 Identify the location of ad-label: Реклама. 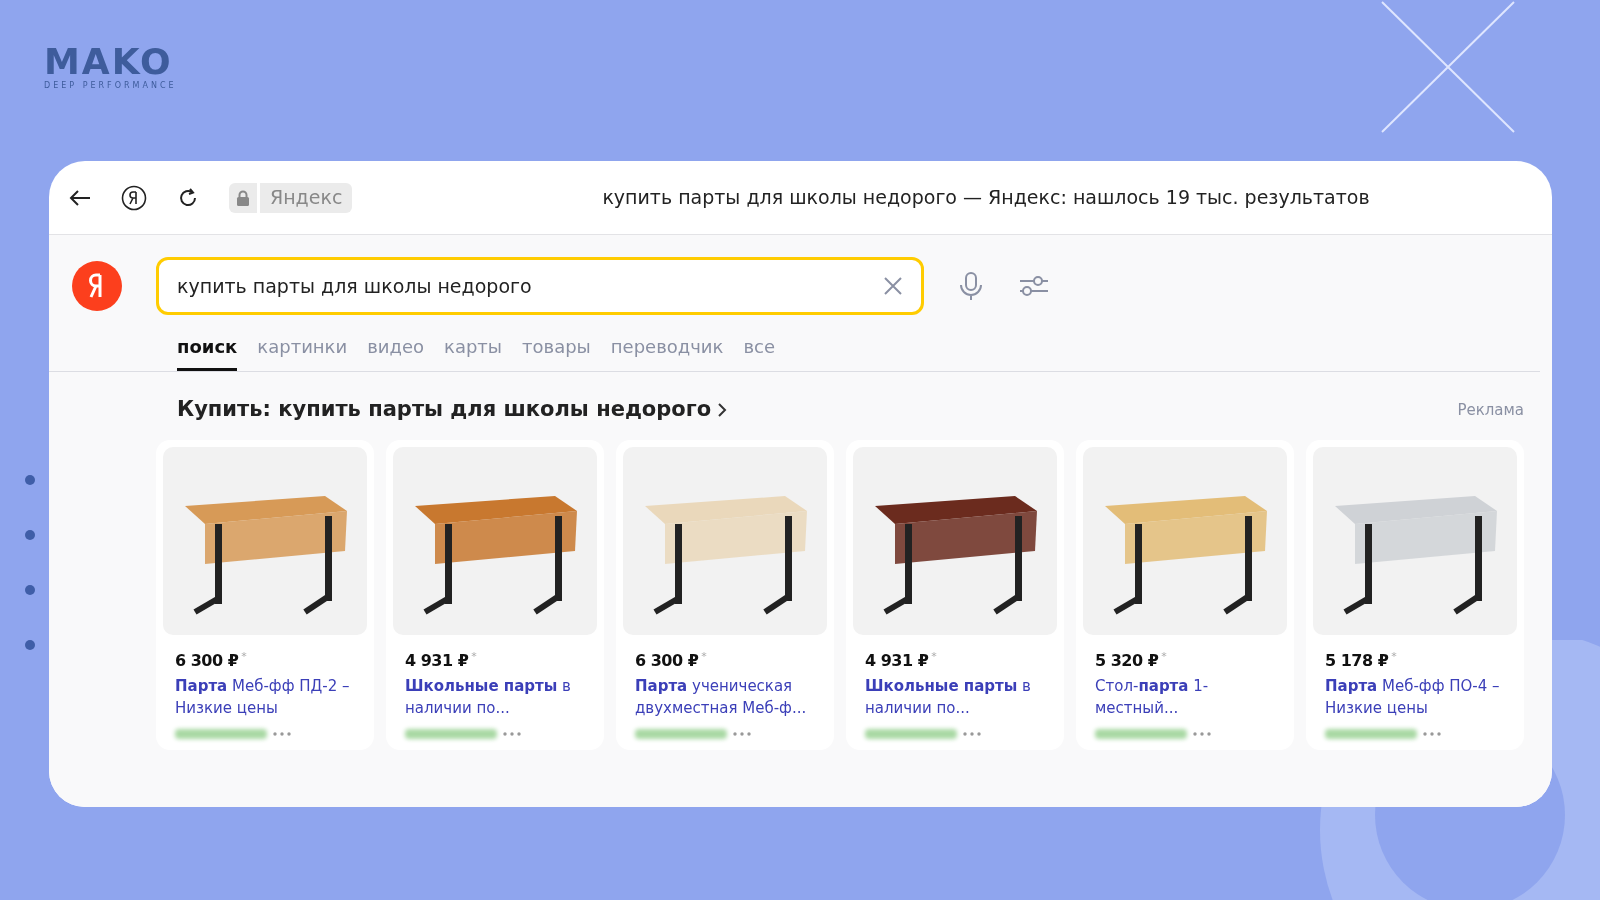
(1490, 410).